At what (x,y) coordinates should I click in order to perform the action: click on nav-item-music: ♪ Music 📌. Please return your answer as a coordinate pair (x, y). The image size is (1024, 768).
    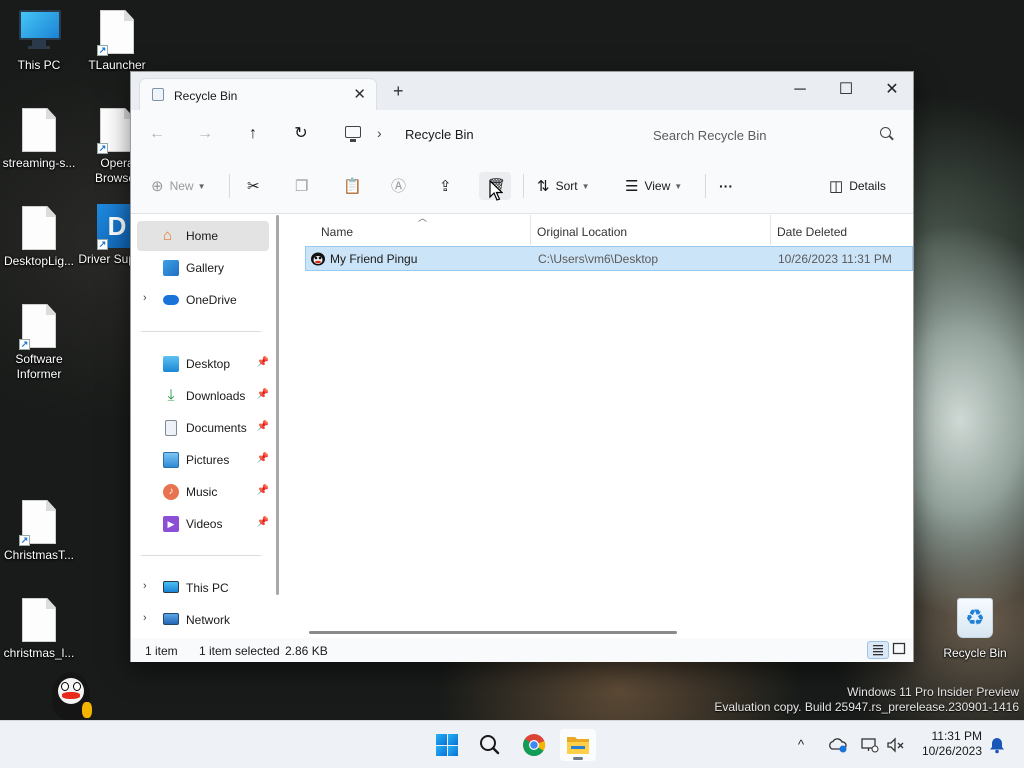
    Looking at the image, I should click on (203, 492).